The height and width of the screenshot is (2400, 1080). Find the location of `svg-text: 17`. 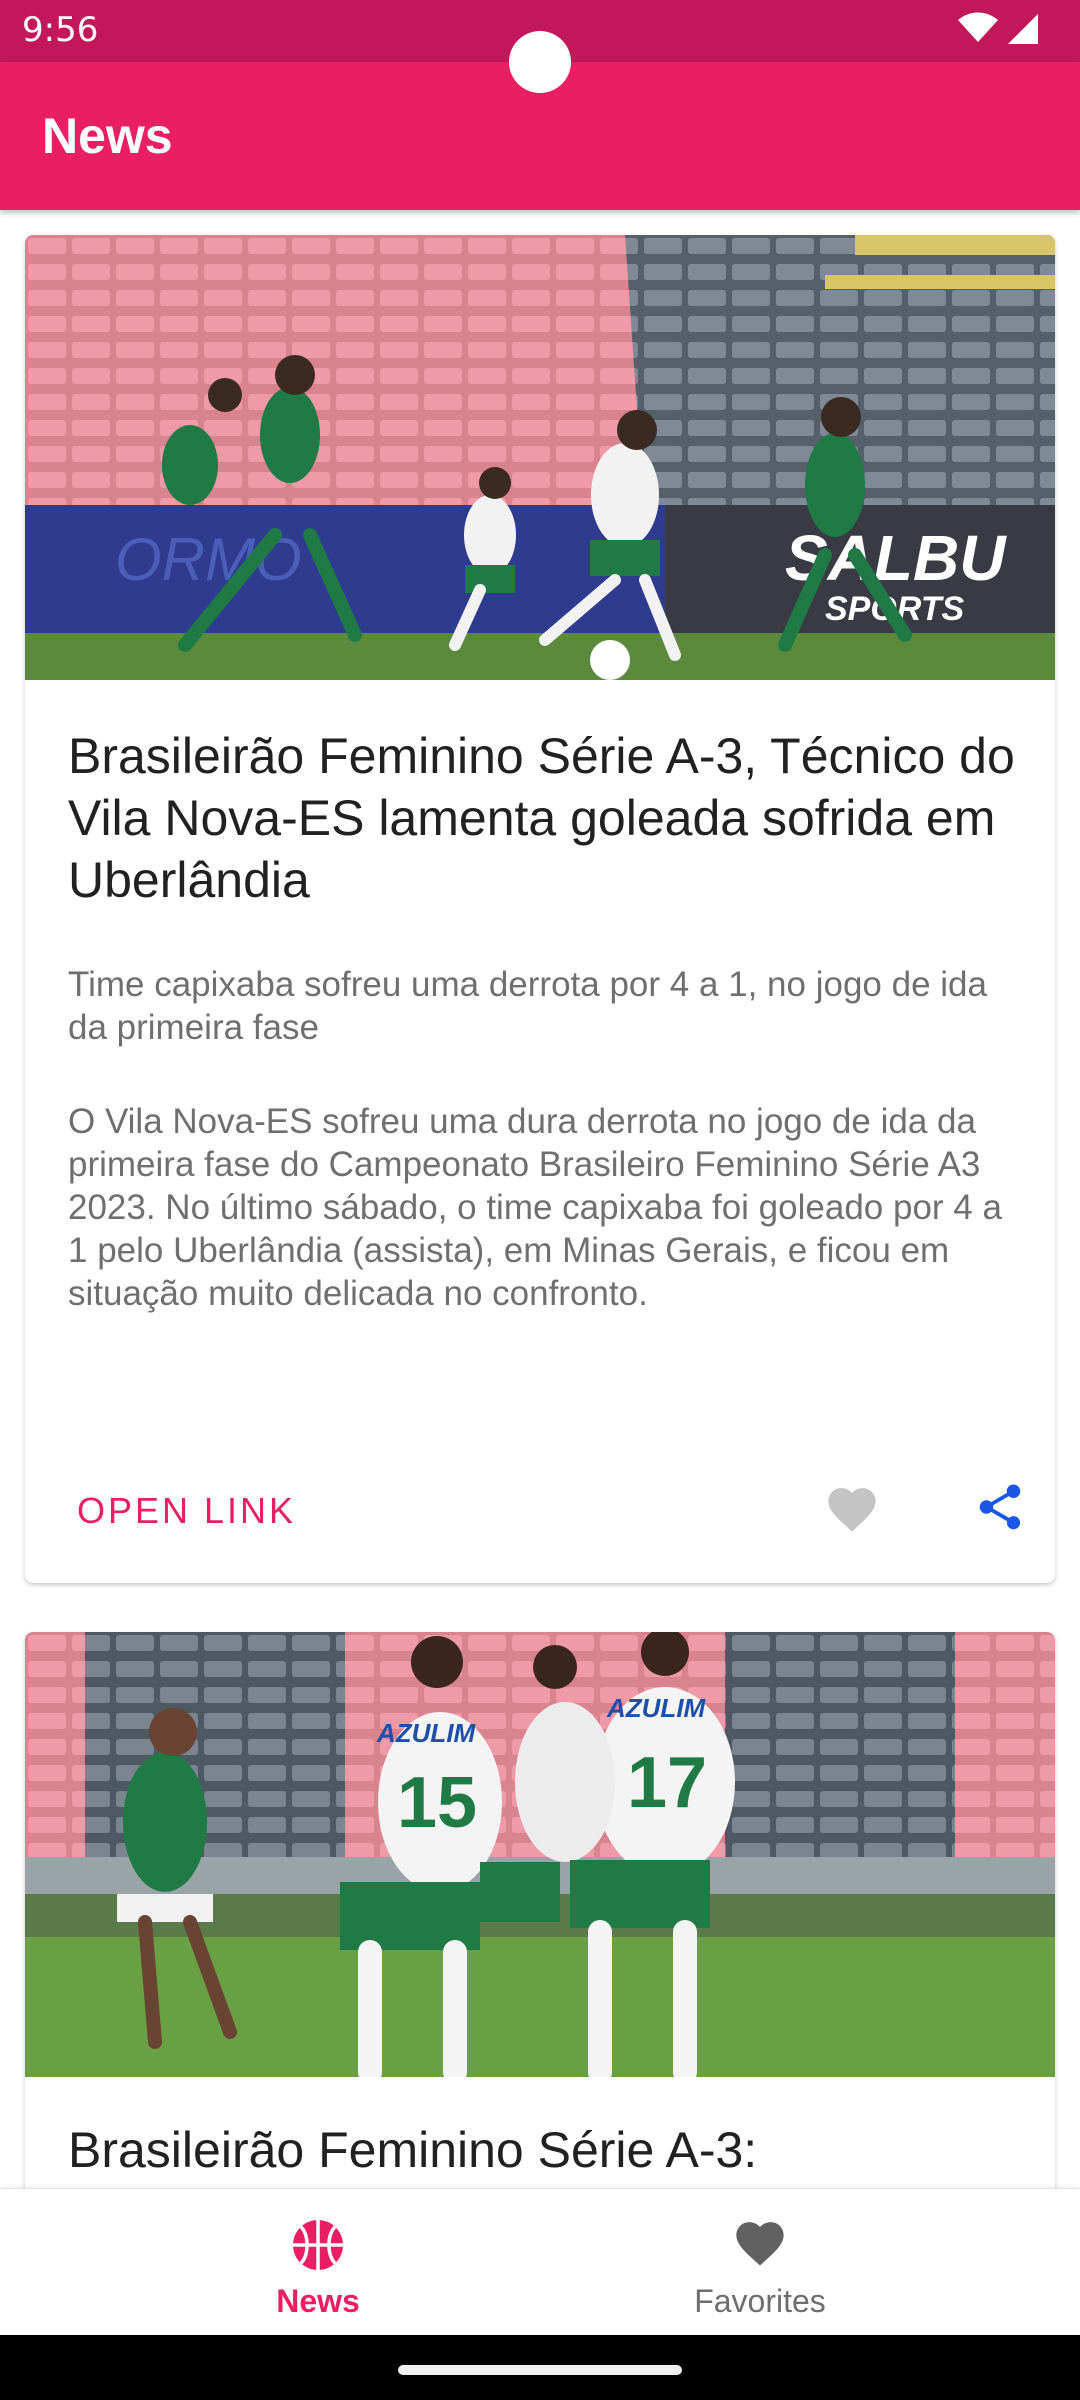

svg-text: 17 is located at coordinates (667, 1783).